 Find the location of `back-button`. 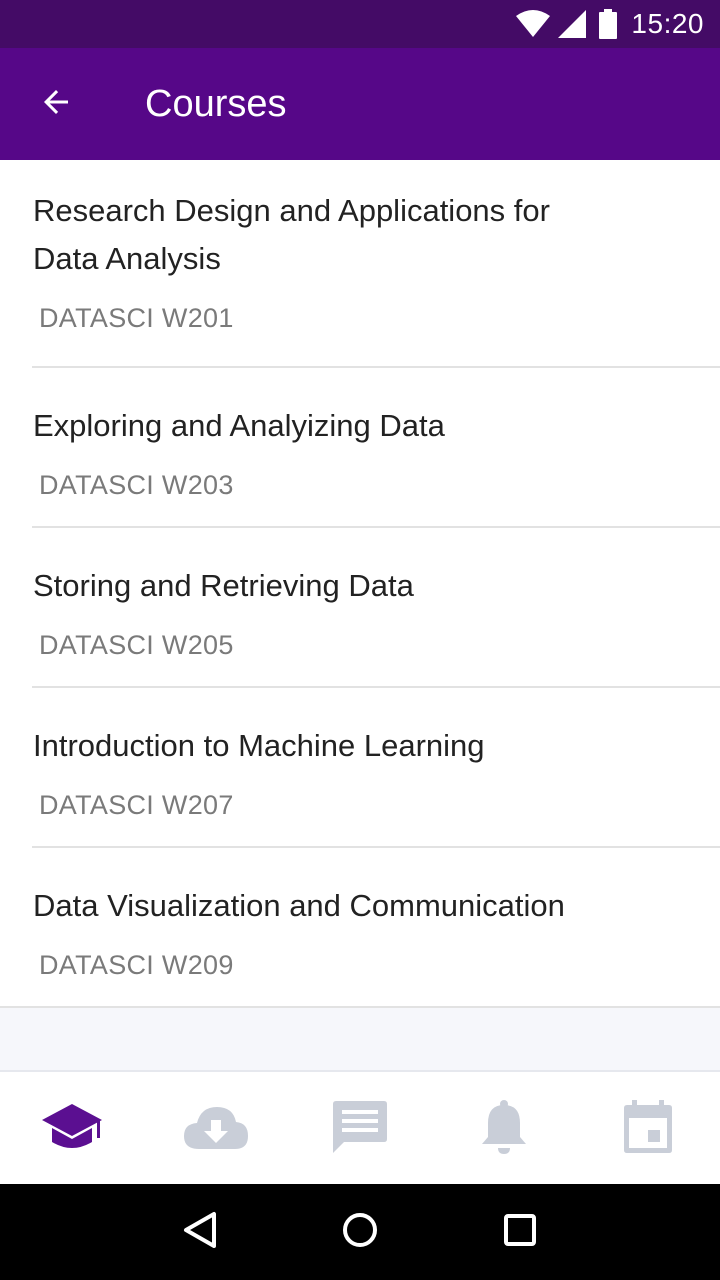

back-button is located at coordinates (56, 104).